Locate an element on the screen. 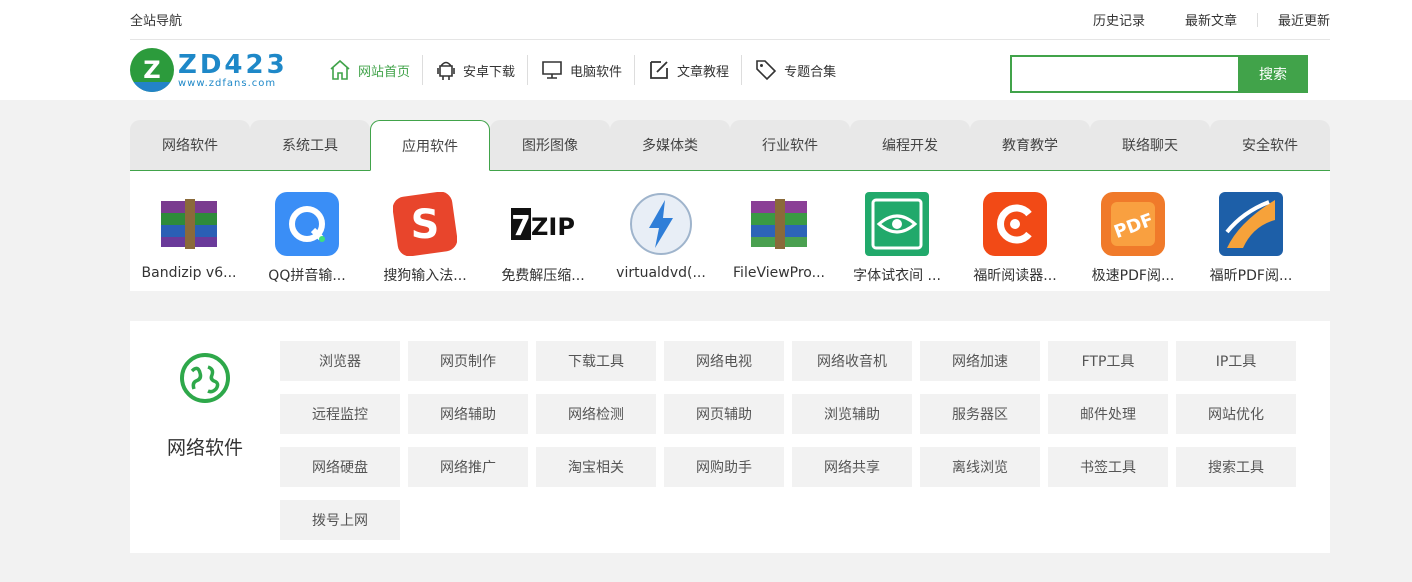  svg-text: 7 is located at coordinates (520, 225).